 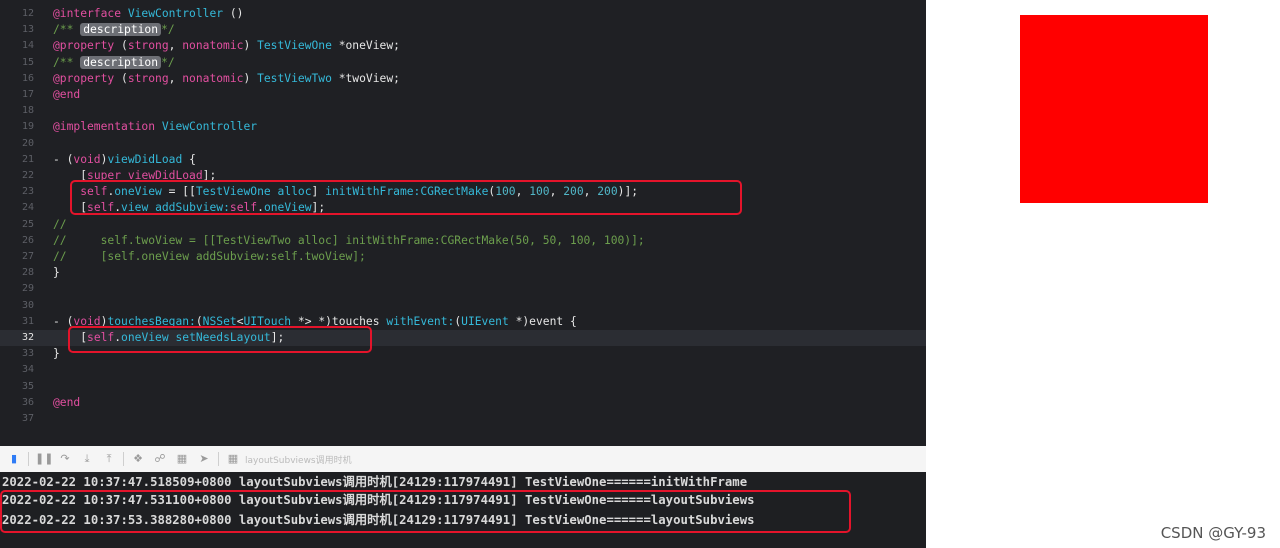 I want to click on code-line: 30, so click(x=463, y=306).